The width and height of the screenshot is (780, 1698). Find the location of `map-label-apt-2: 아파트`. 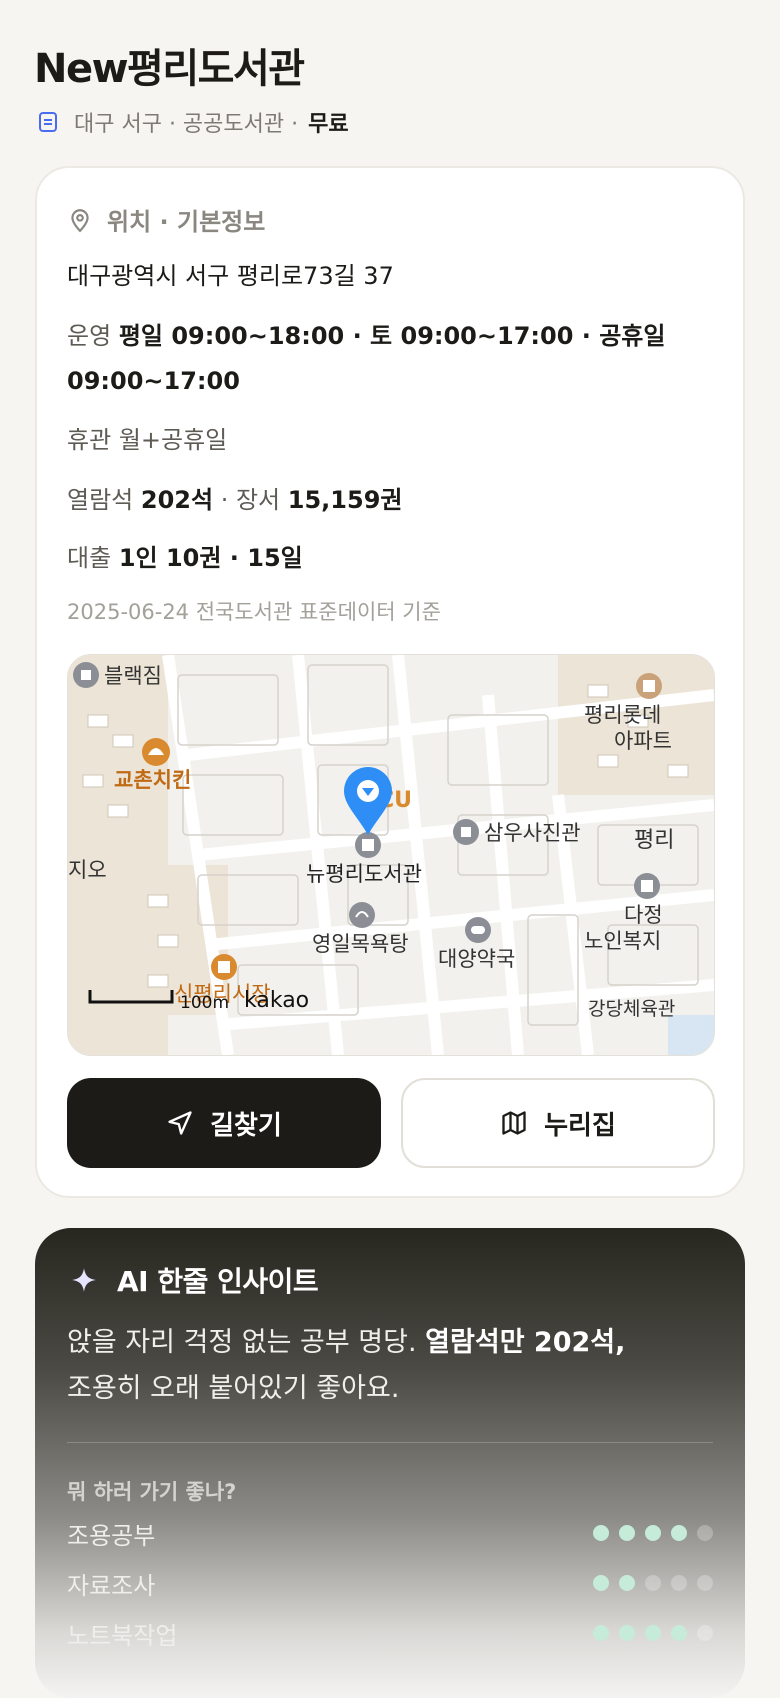

map-label-apt-2: 아파트 is located at coordinates (643, 741).